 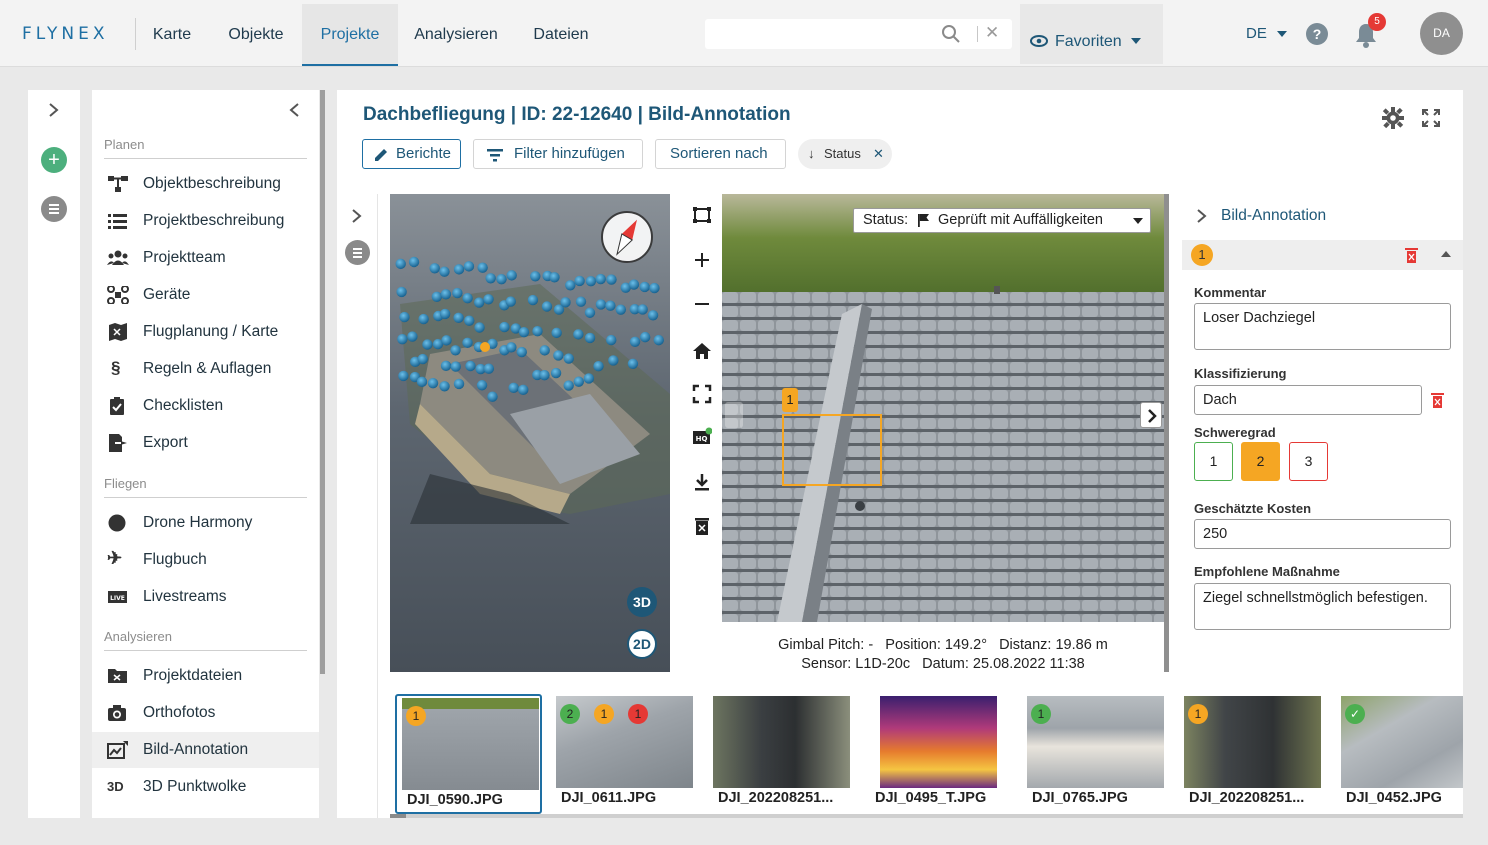 I want to click on divider, so click(x=977, y=34).